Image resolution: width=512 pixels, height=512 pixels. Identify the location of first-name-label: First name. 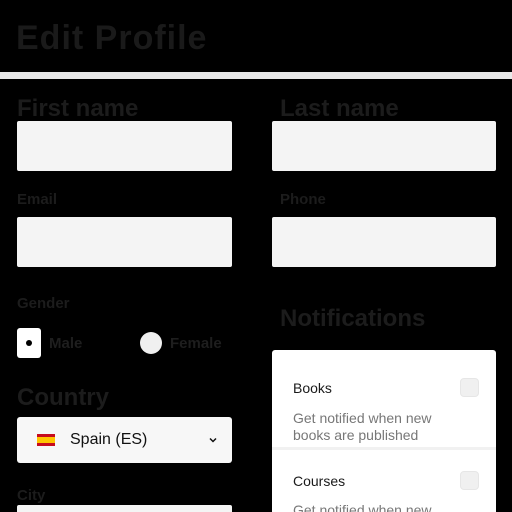
(78, 108).